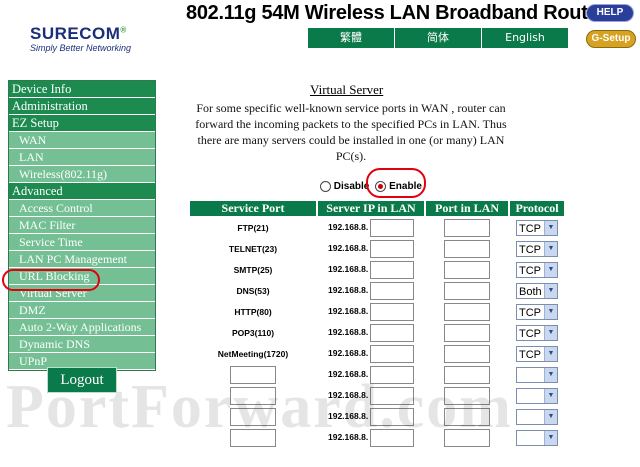  I want to click on sidebar-item-dmz: DMZ, so click(82, 310).